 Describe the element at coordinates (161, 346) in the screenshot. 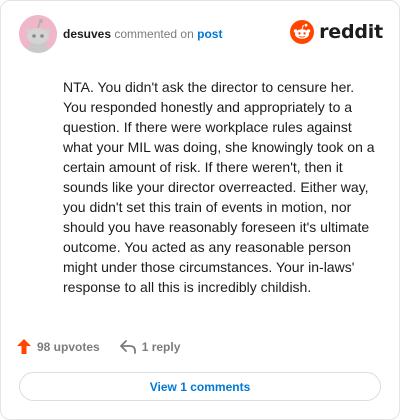

I see `reply-count: 1 reply` at that location.